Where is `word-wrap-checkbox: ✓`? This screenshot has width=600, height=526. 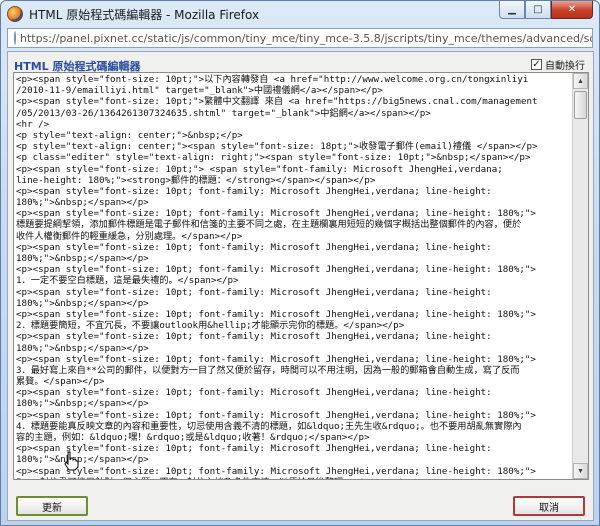
word-wrap-checkbox: ✓ is located at coordinates (536, 64).